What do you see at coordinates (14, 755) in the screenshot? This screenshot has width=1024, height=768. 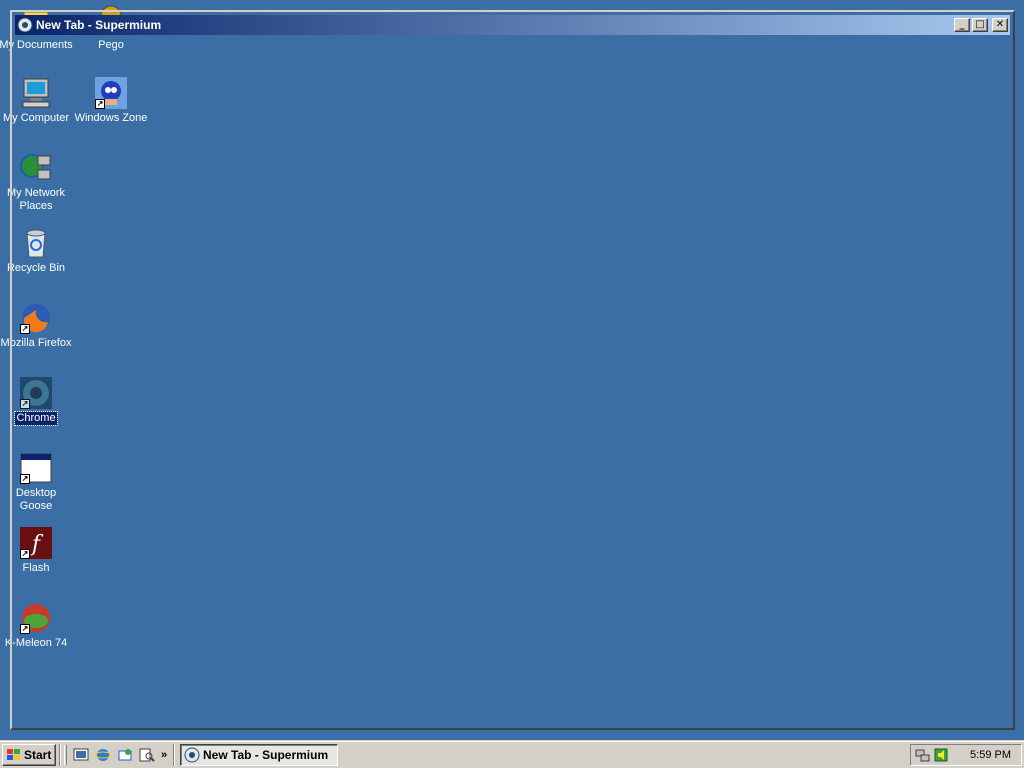 I see `windows-logo-icon` at bounding box center [14, 755].